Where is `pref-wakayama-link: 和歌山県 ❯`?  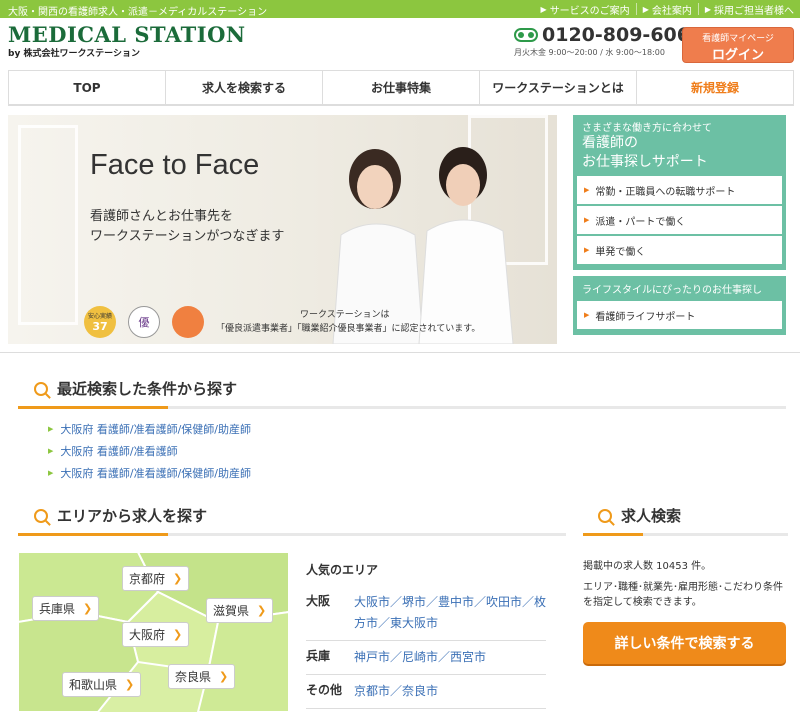 pref-wakayama-link: 和歌山県 ❯ is located at coordinates (102, 684).